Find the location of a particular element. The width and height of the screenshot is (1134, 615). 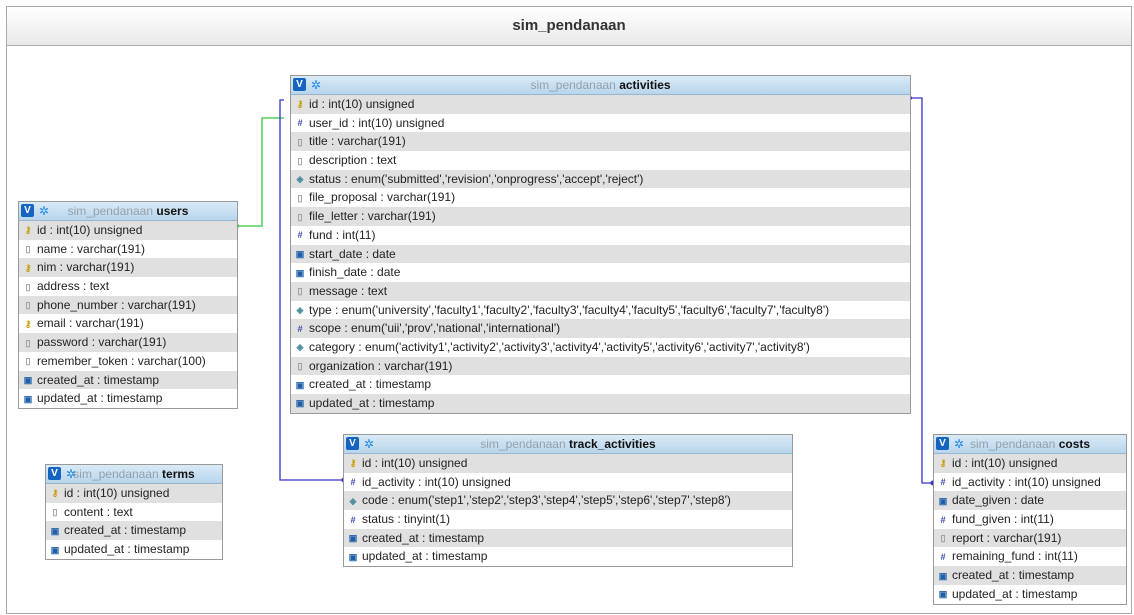

column-label: email : varchar(191) is located at coordinates (90, 323).